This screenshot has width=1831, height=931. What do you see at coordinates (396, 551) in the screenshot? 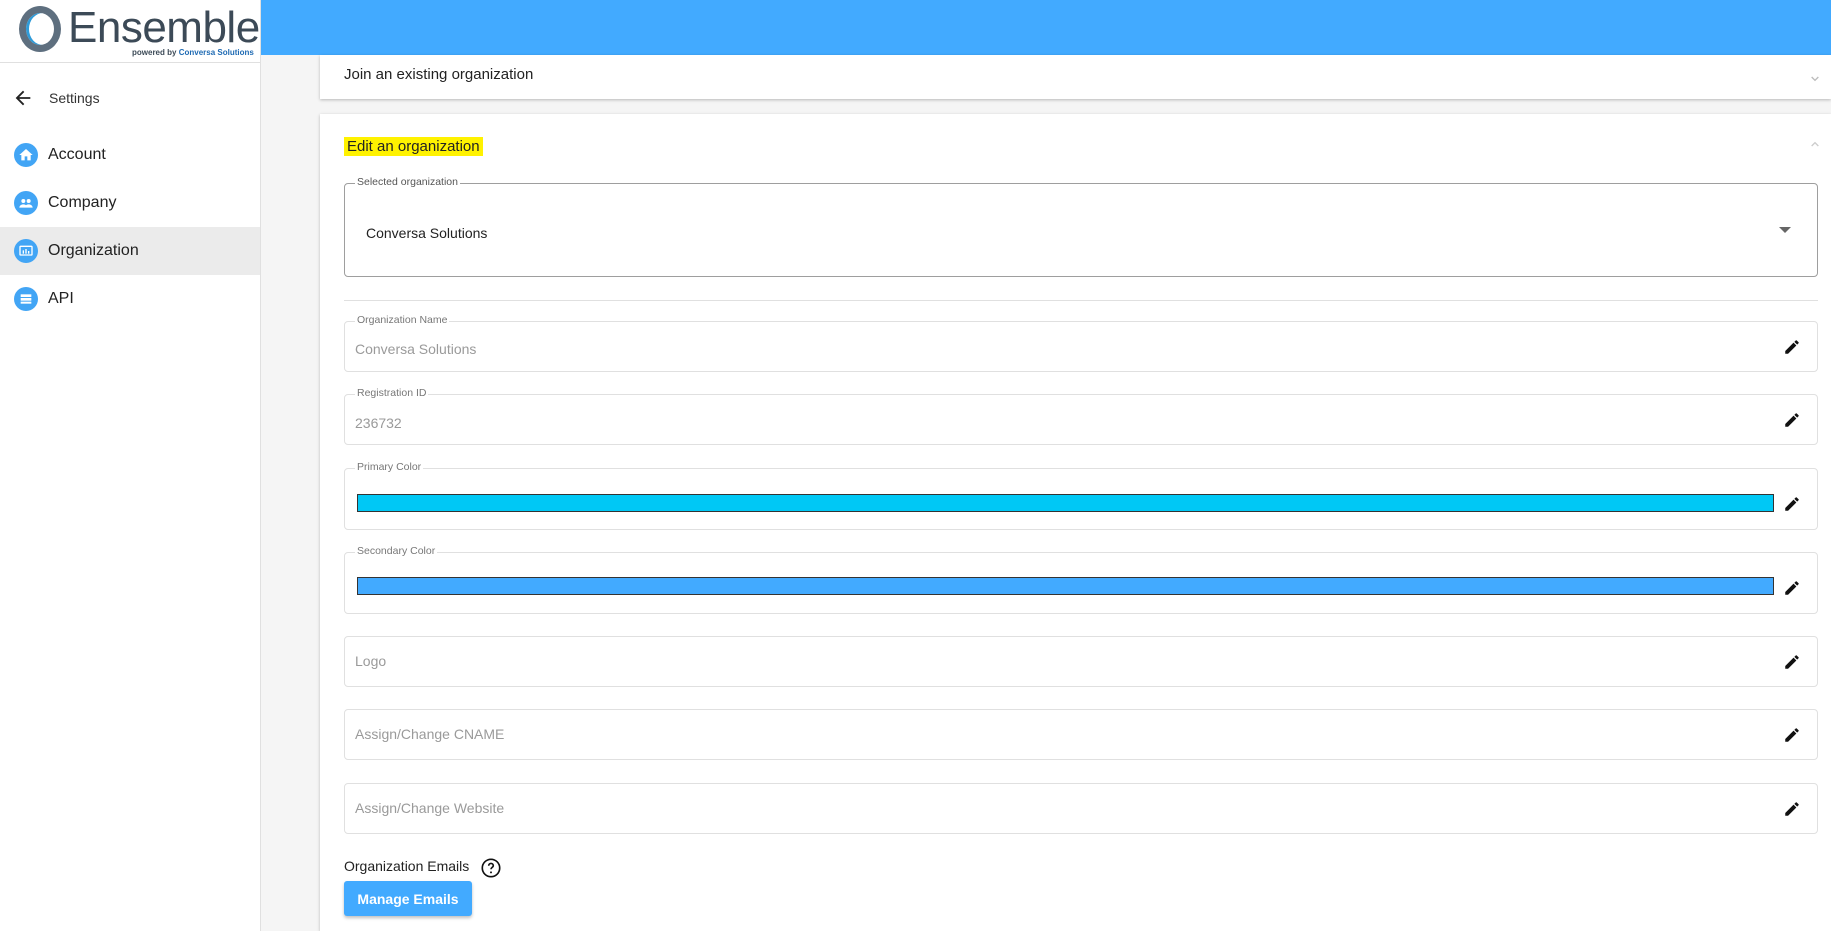
I see `field-label: Secondary Color` at bounding box center [396, 551].